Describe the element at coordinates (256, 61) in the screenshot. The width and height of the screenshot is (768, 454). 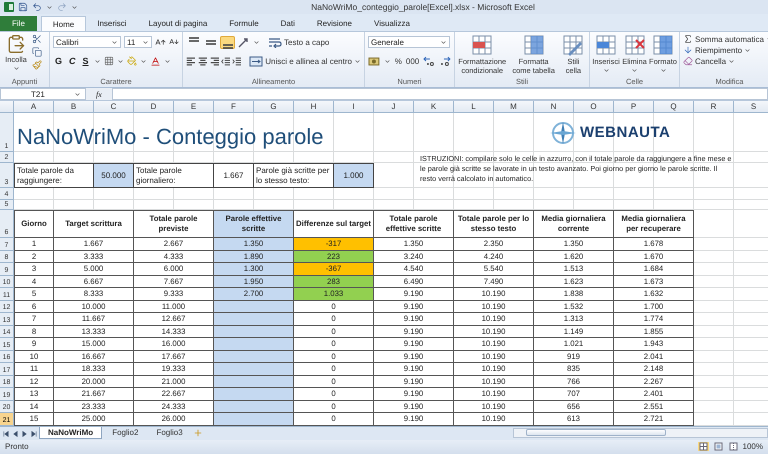
I see `merge-cells-icon` at that location.